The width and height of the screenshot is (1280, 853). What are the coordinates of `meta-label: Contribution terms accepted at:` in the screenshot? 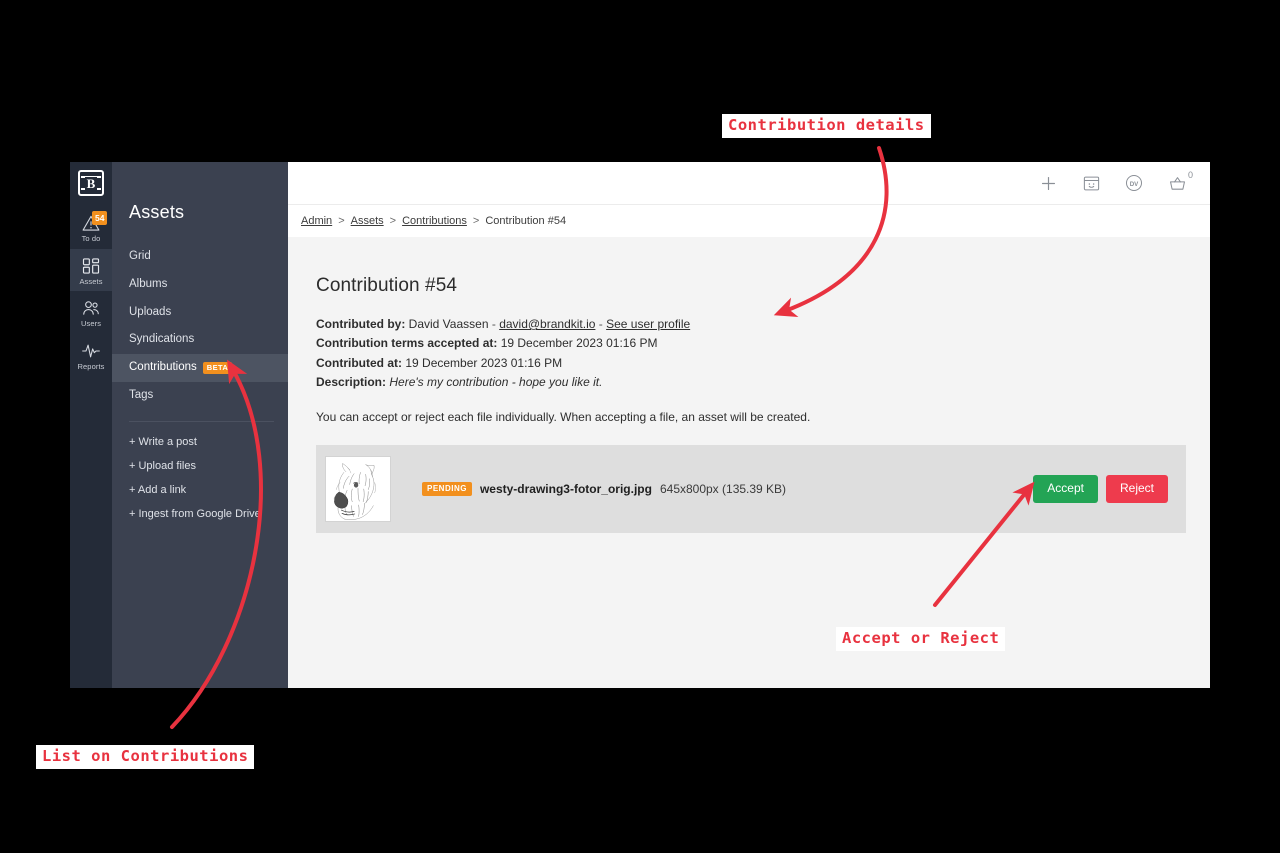 It's located at (407, 343).